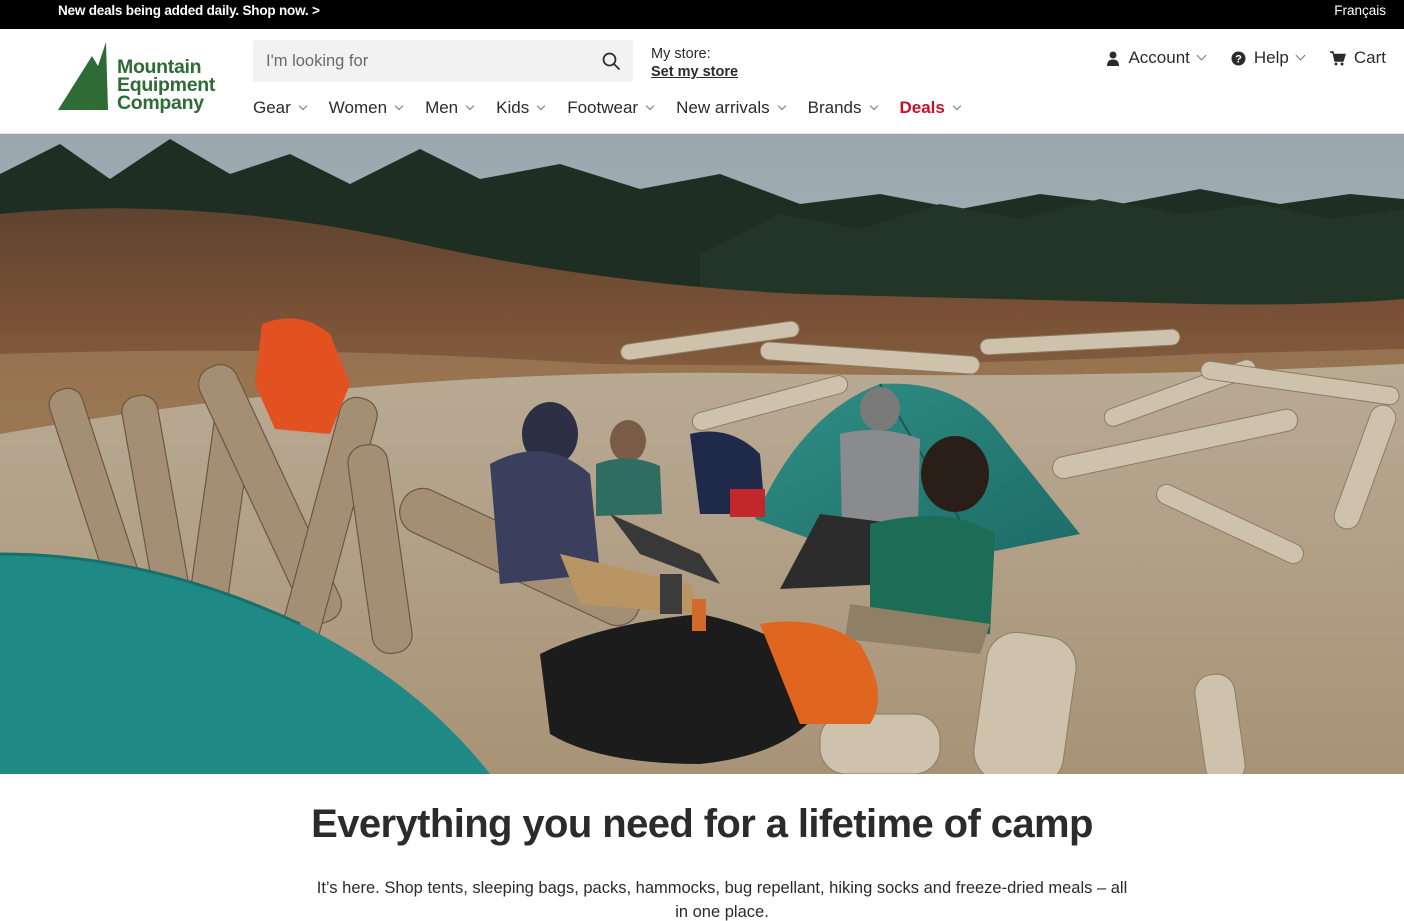  What do you see at coordinates (166, 85) in the screenshot?
I see `logo-wordmark: Mountain Equipment Company` at bounding box center [166, 85].